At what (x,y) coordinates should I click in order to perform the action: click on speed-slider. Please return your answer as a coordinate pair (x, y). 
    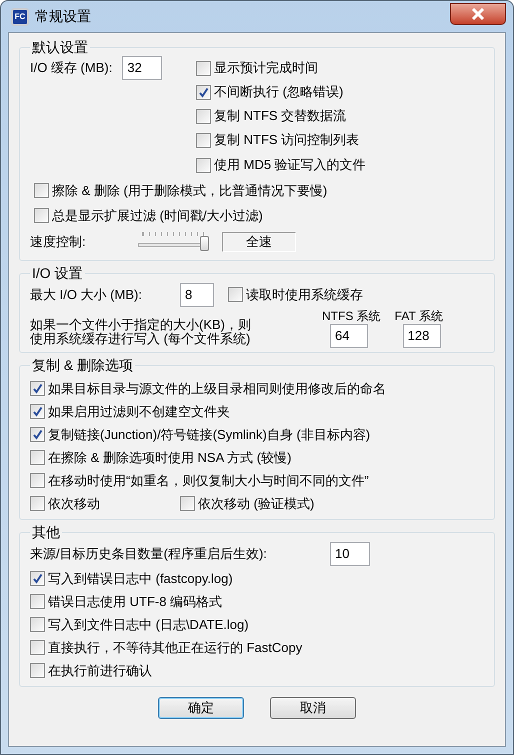
    Looking at the image, I should click on (173, 242).